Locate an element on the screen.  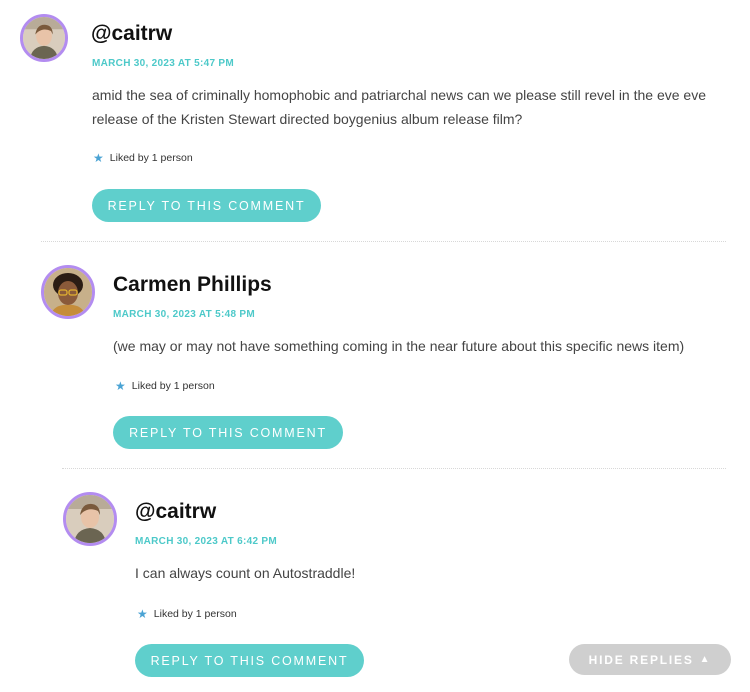
hide-replies-button: HIDE REPLIES ▲ is located at coordinates (650, 659).